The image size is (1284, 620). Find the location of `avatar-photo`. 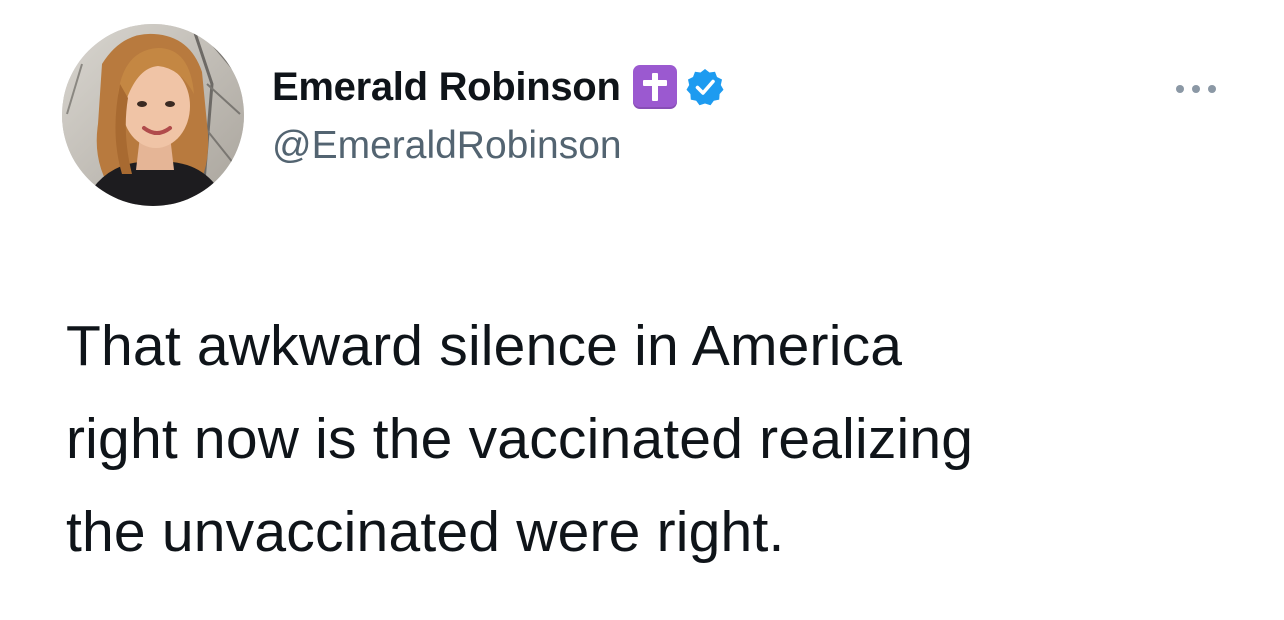

avatar-photo is located at coordinates (153, 115).